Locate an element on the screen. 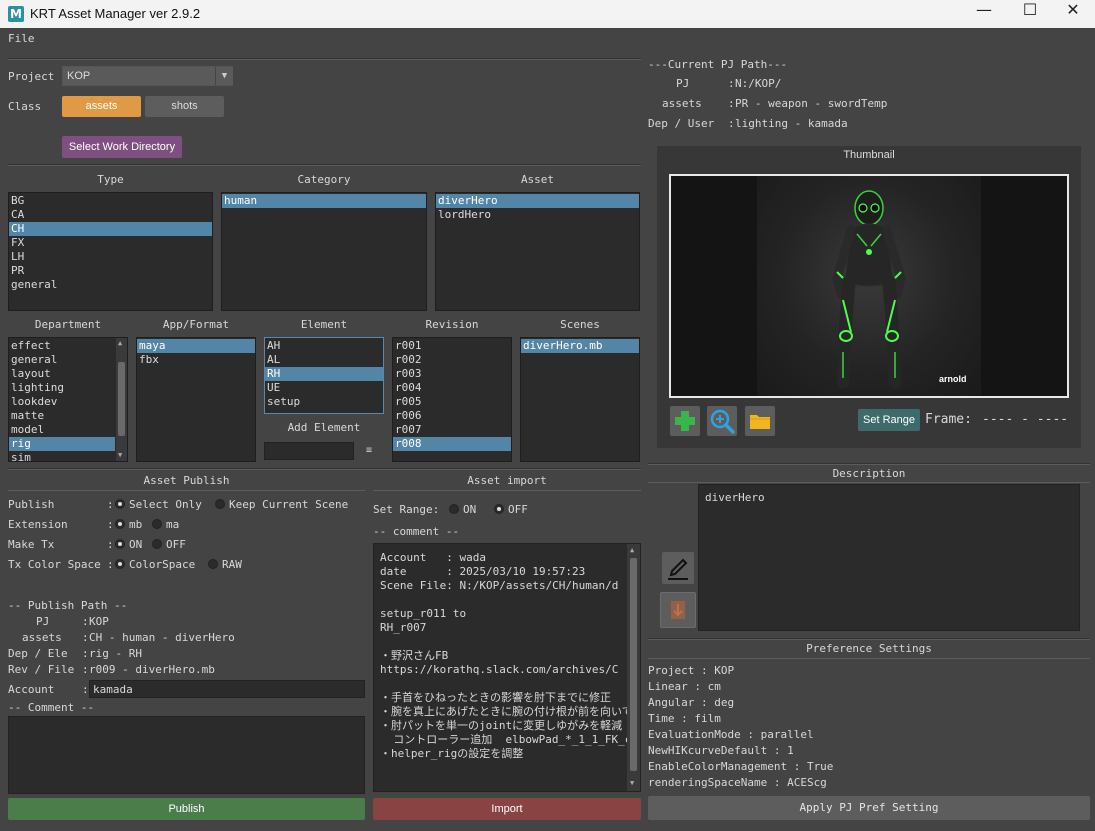 The width and height of the screenshot is (1095, 831). import-scrollbar: ▲ ▼ is located at coordinates (633, 667).